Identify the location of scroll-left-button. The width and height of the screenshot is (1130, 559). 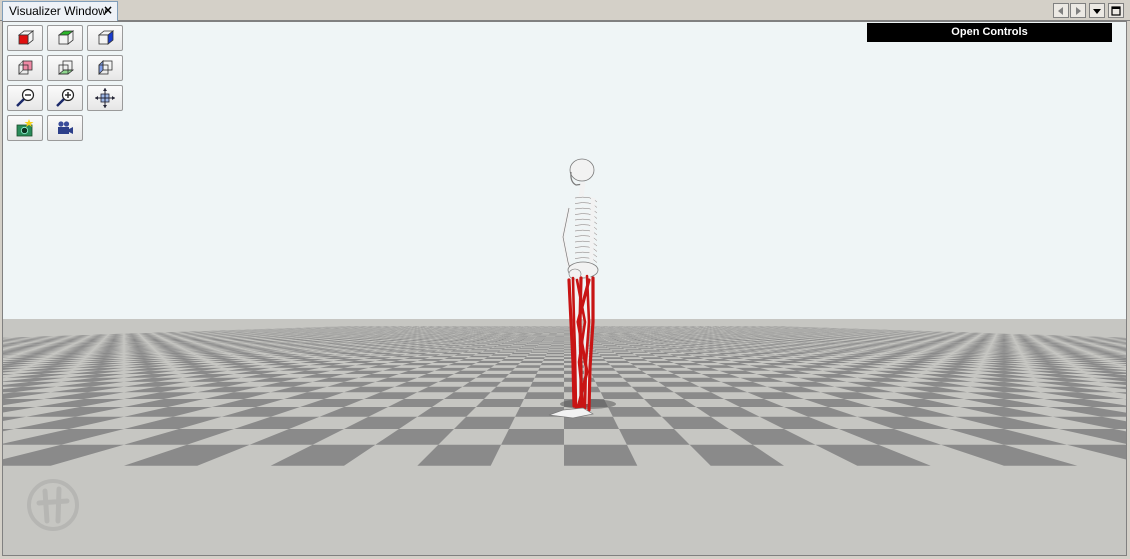
(1061, 10).